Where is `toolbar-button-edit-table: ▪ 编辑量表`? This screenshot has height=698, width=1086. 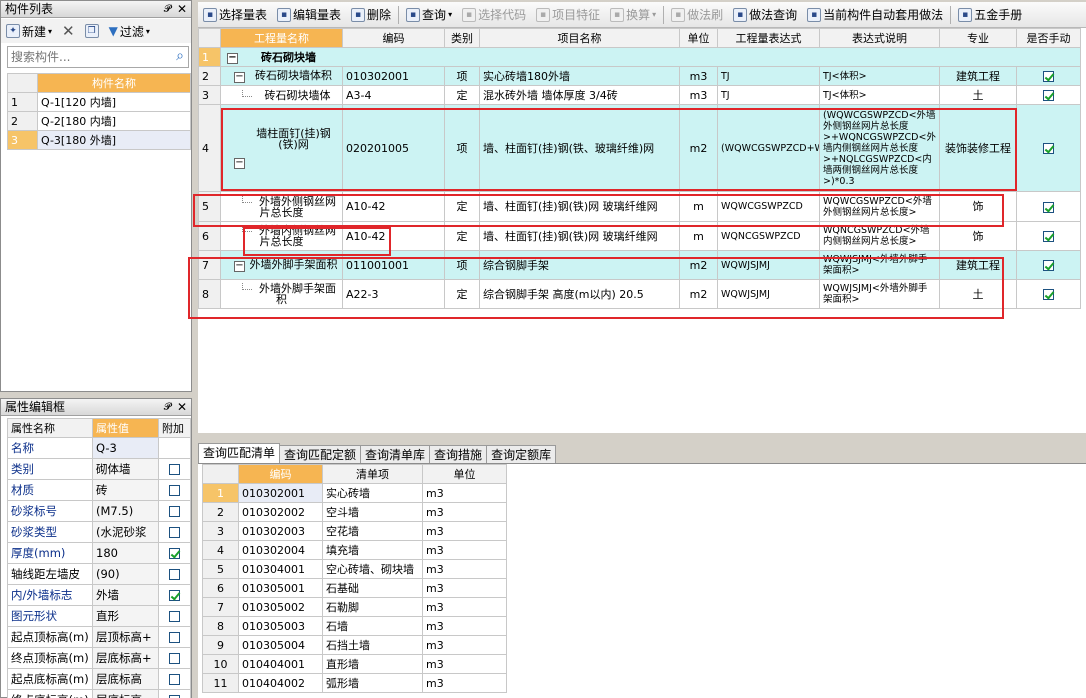
toolbar-button-edit-table: ▪ 编辑量表 is located at coordinates (309, 15).